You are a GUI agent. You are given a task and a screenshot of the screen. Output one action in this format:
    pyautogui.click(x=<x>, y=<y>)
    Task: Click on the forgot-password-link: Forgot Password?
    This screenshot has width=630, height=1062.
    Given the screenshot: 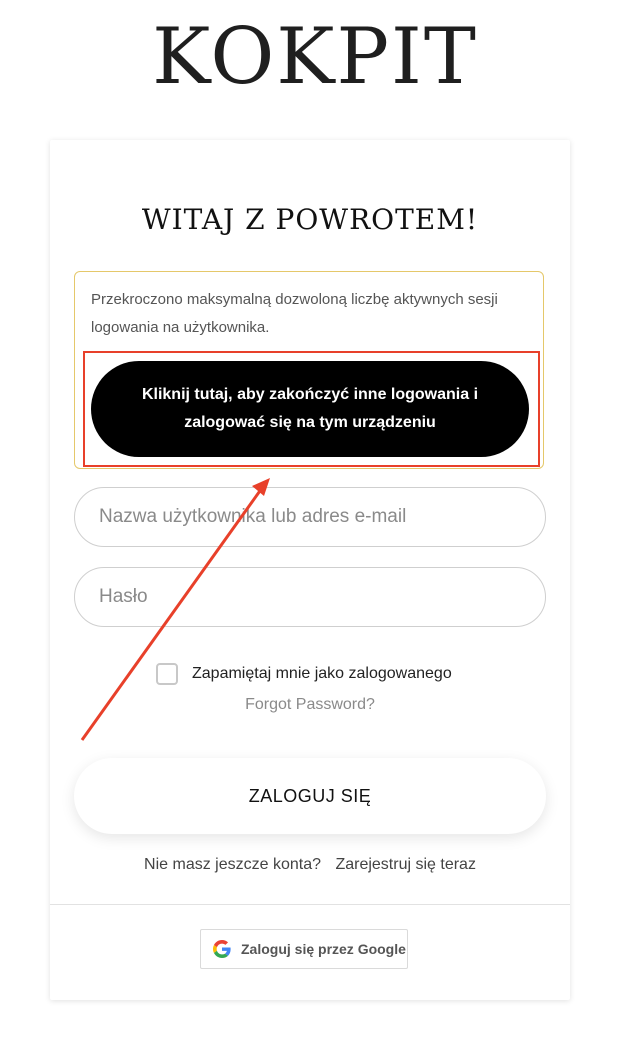 What is the action you would take?
    pyautogui.click(x=310, y=705)
    